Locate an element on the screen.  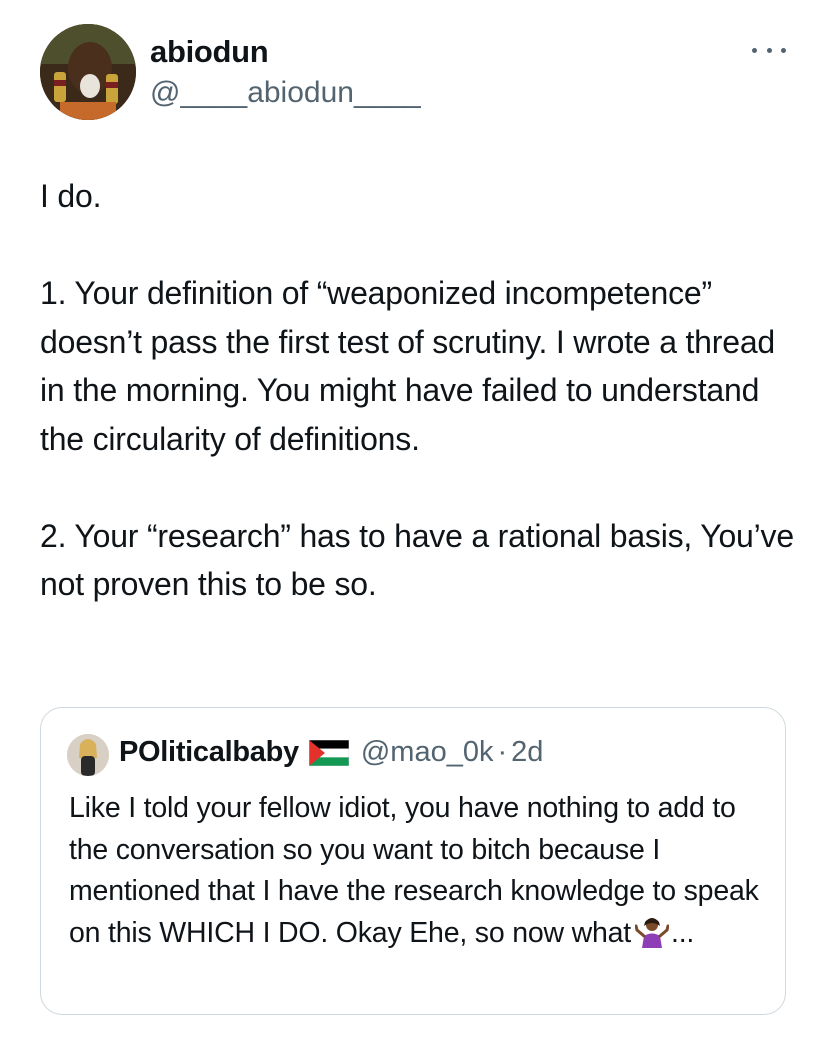
avatar-image is located at coordinates (88, 72).